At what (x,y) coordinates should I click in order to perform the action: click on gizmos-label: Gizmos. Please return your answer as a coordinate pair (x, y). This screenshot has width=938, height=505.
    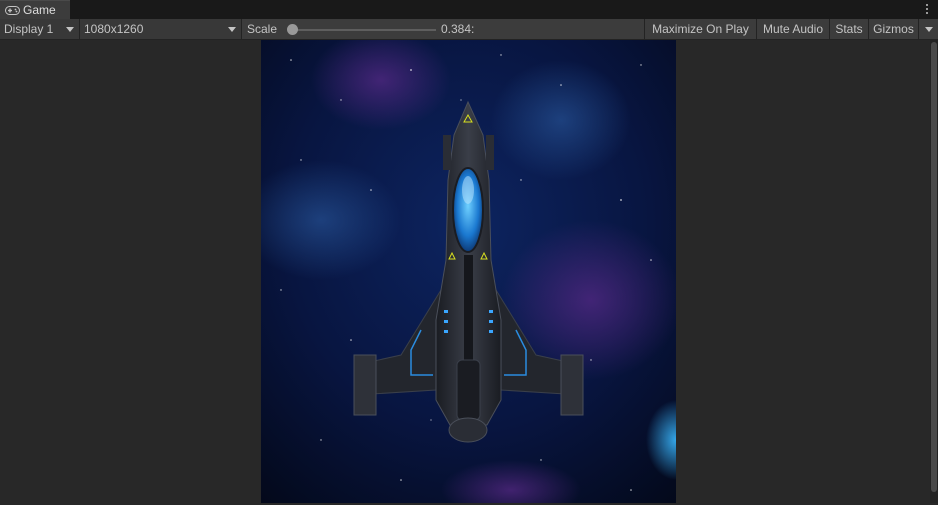
    Looking at the image, I should click on (893, 29).